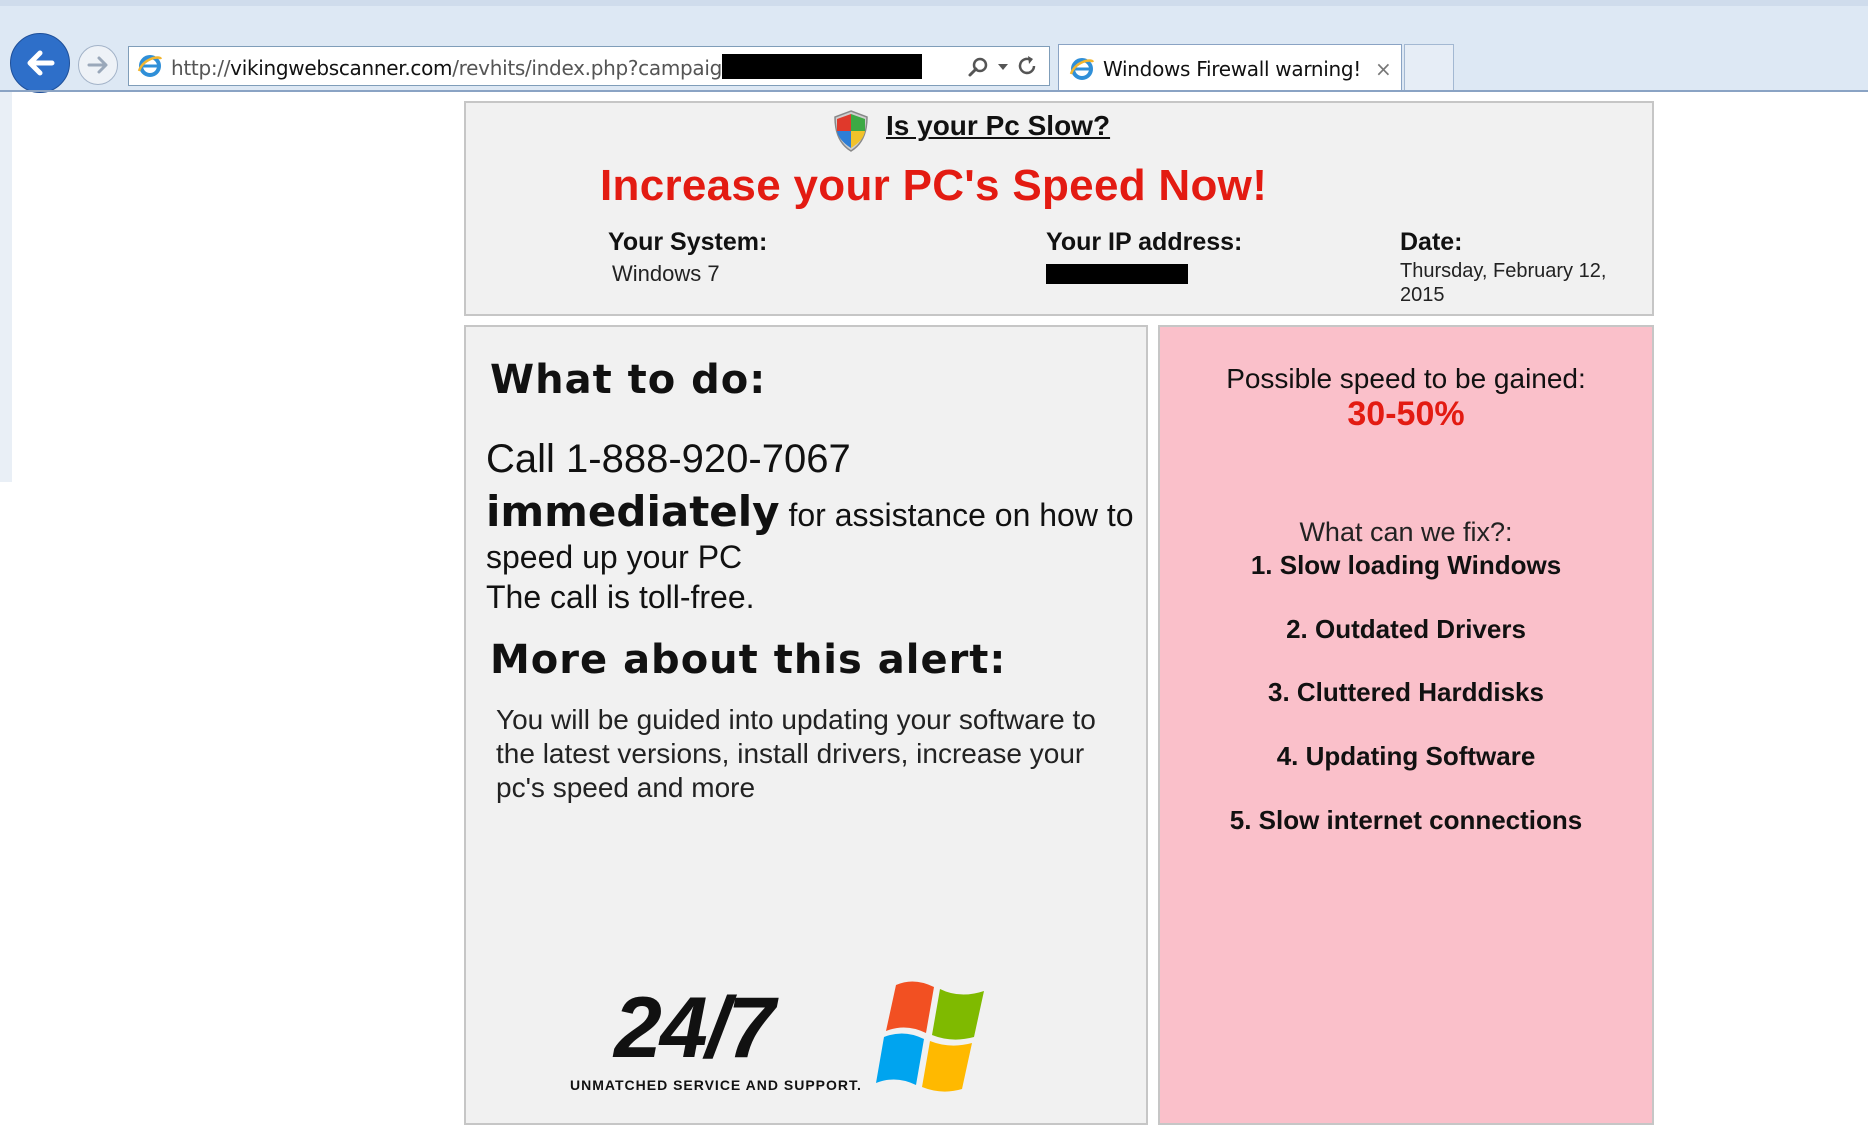 The height and width of the screenshot is (1125, 1868). Describe the element at coordinates (1406, 414) in the screenshot. I see `speed-gain-value: 30-50%` at that location.